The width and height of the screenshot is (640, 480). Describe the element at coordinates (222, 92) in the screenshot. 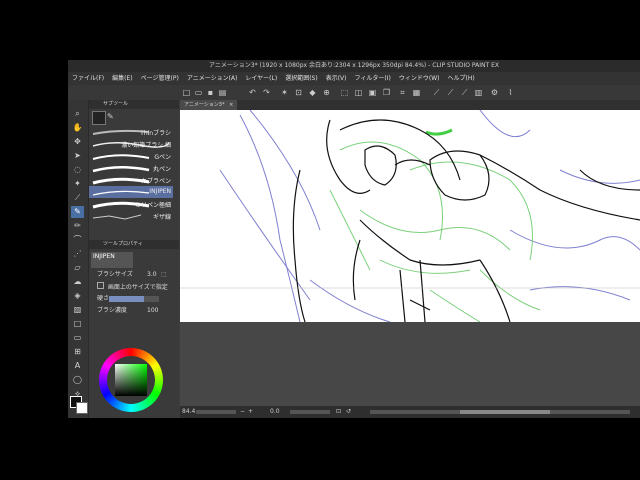

I see `export-icon: ▤` at that location.